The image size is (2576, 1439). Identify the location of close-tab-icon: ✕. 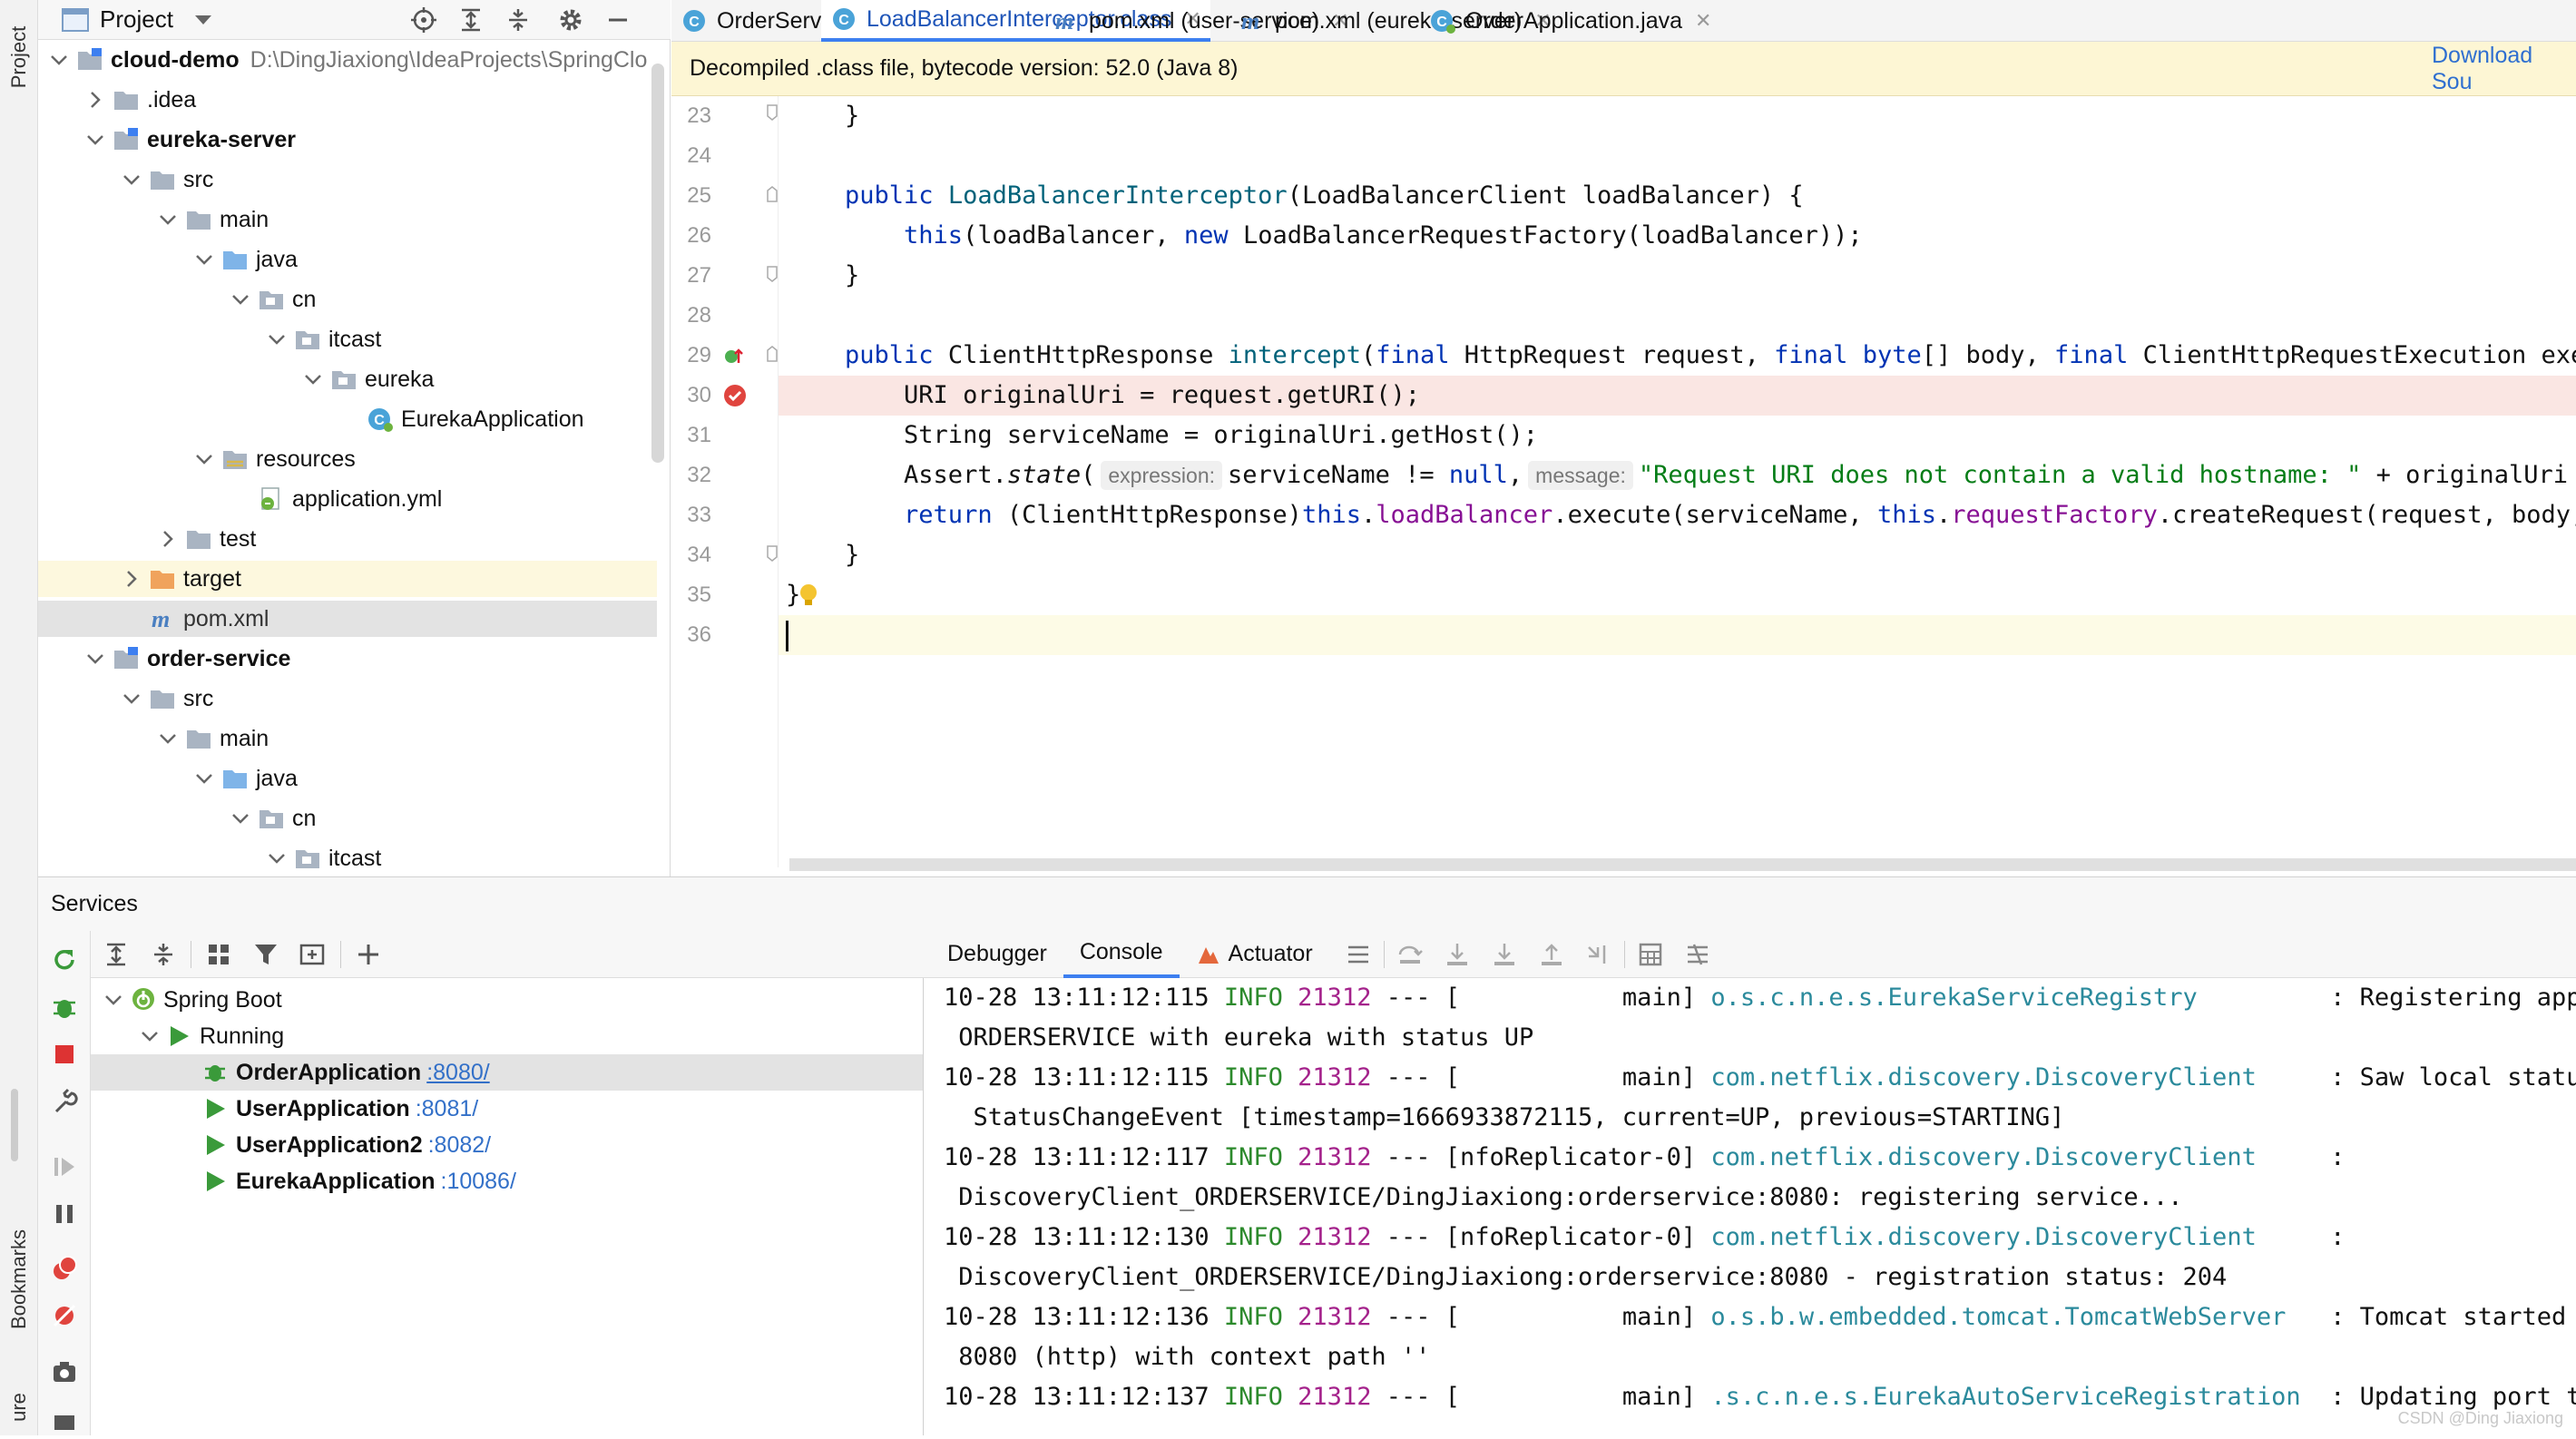
(1703, 21).